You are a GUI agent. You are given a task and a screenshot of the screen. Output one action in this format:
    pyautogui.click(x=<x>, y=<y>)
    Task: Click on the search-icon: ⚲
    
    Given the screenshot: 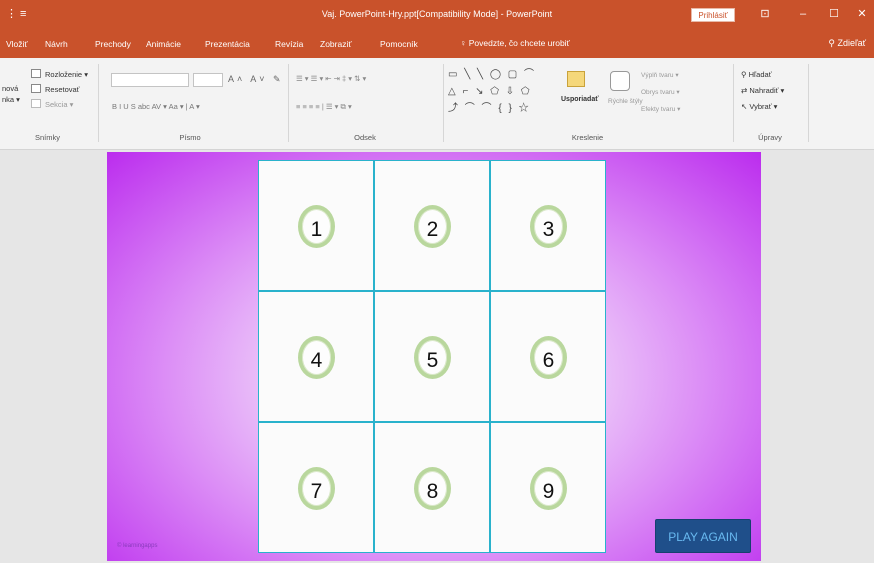 What is the action you would take?
    pyautogui.click(x=745, y=74)
    